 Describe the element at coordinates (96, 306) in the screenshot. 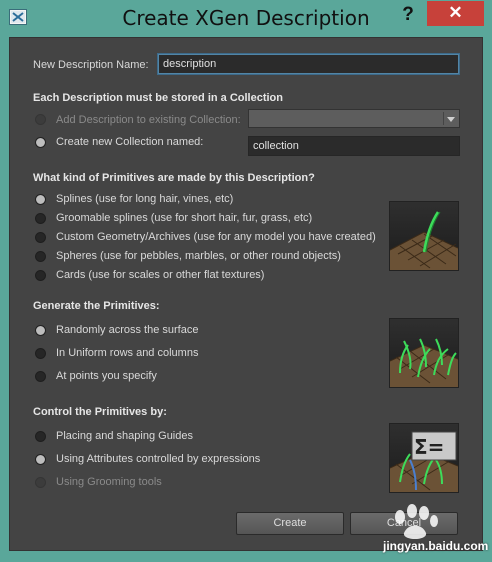

I see `generate-header: Generate the Primitives:` at that location.